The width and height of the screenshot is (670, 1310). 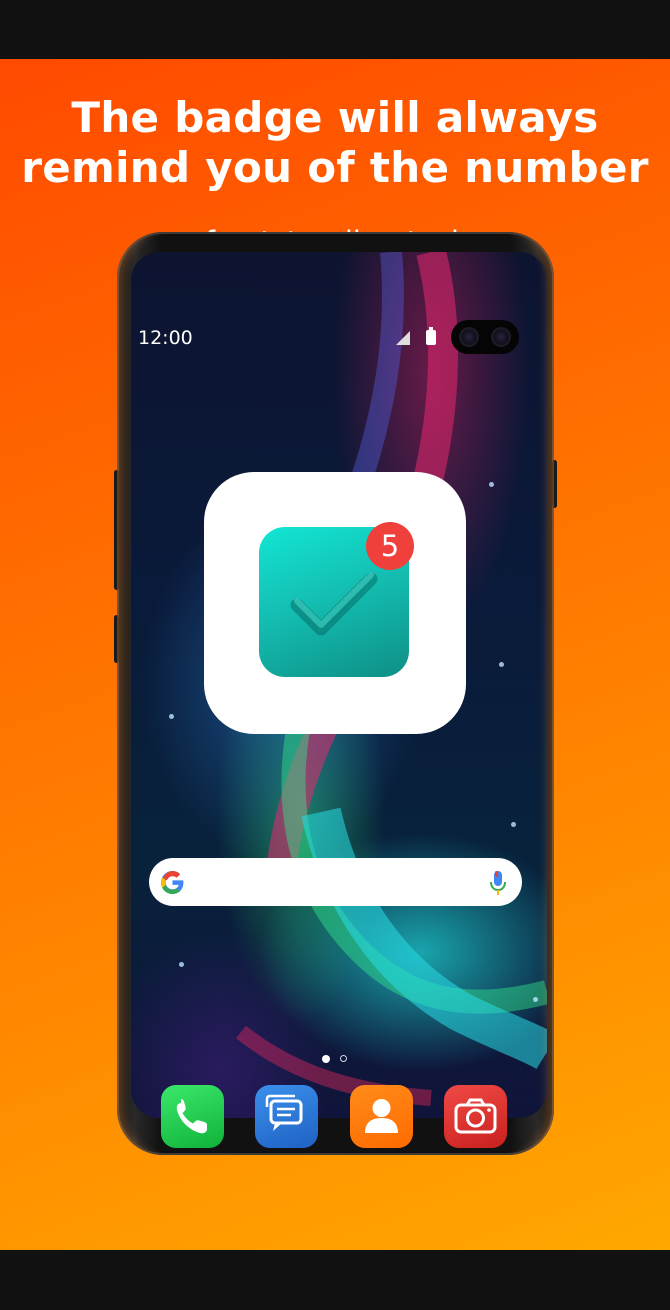 I want to click on volume-button, so click(x=116, y=530).